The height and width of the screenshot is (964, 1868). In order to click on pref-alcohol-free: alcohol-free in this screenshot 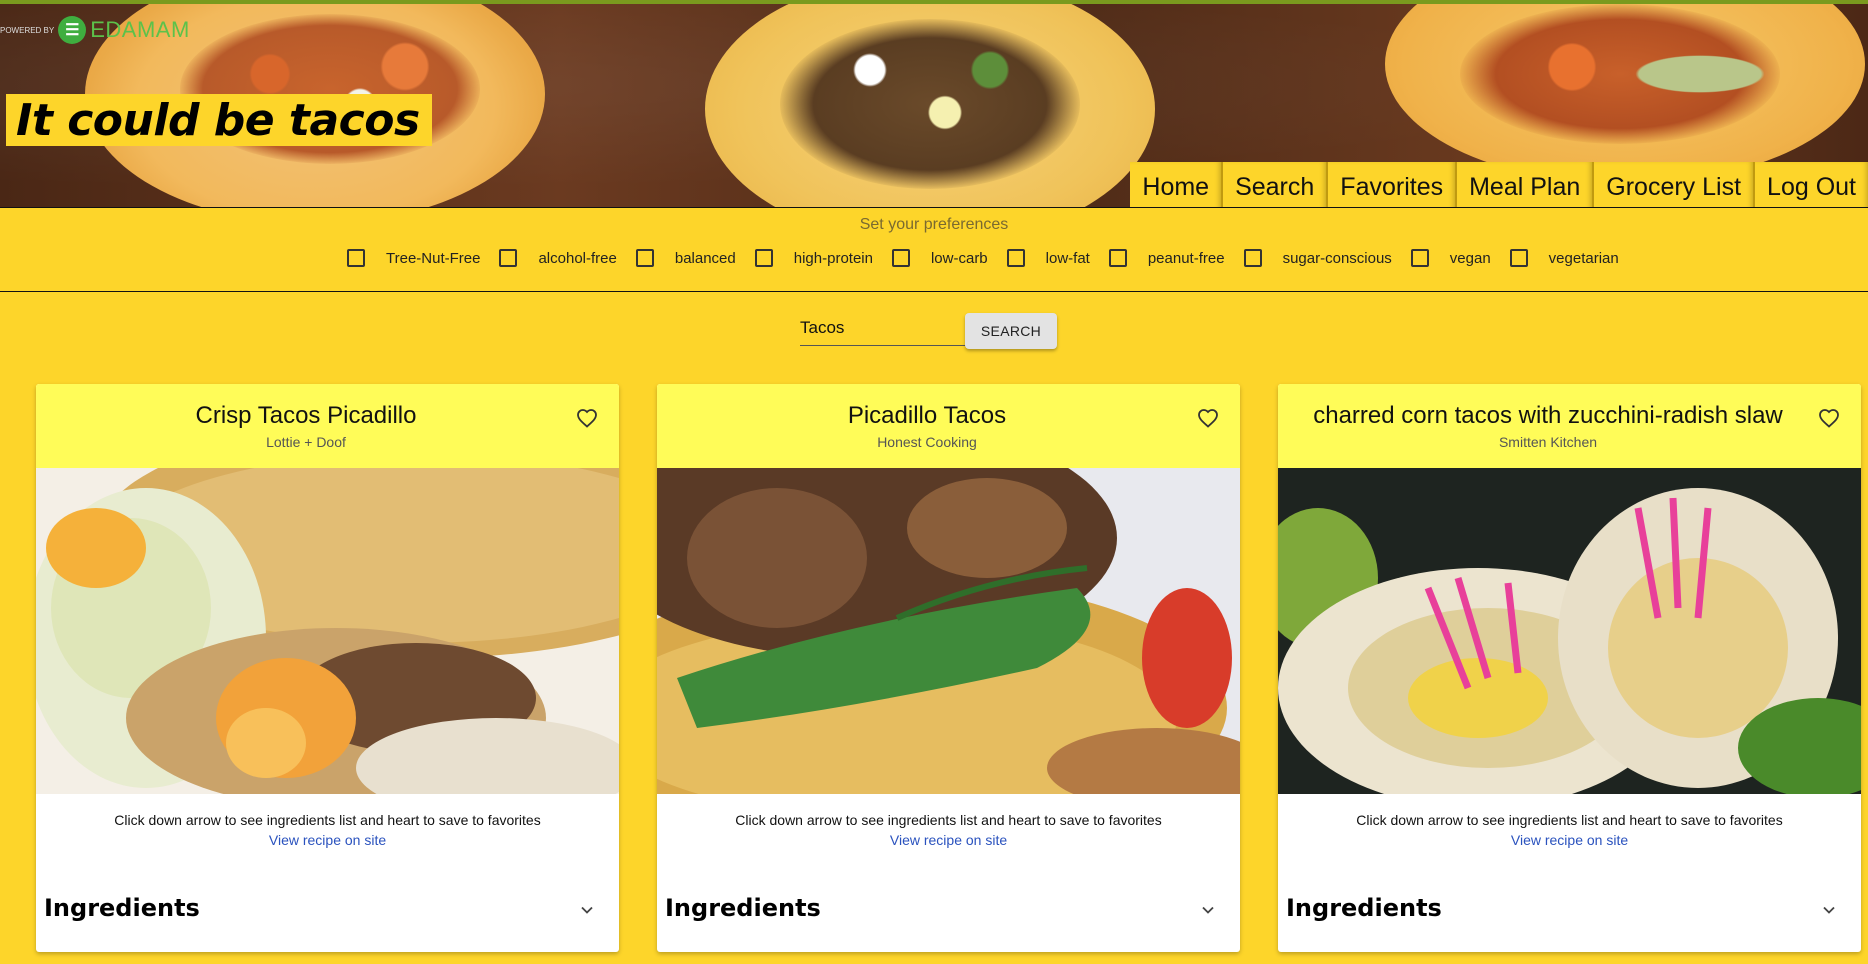, I will do `click(558, 258)`.